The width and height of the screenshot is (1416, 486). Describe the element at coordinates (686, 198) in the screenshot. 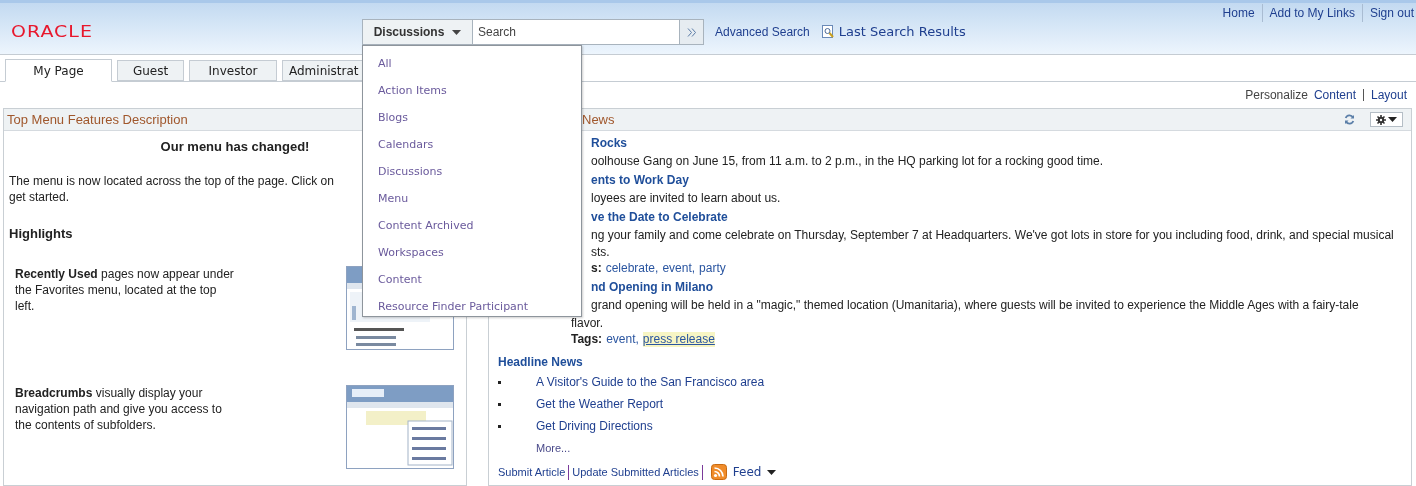

I see `article-text: loyees are invited to learn about us.` at that location.